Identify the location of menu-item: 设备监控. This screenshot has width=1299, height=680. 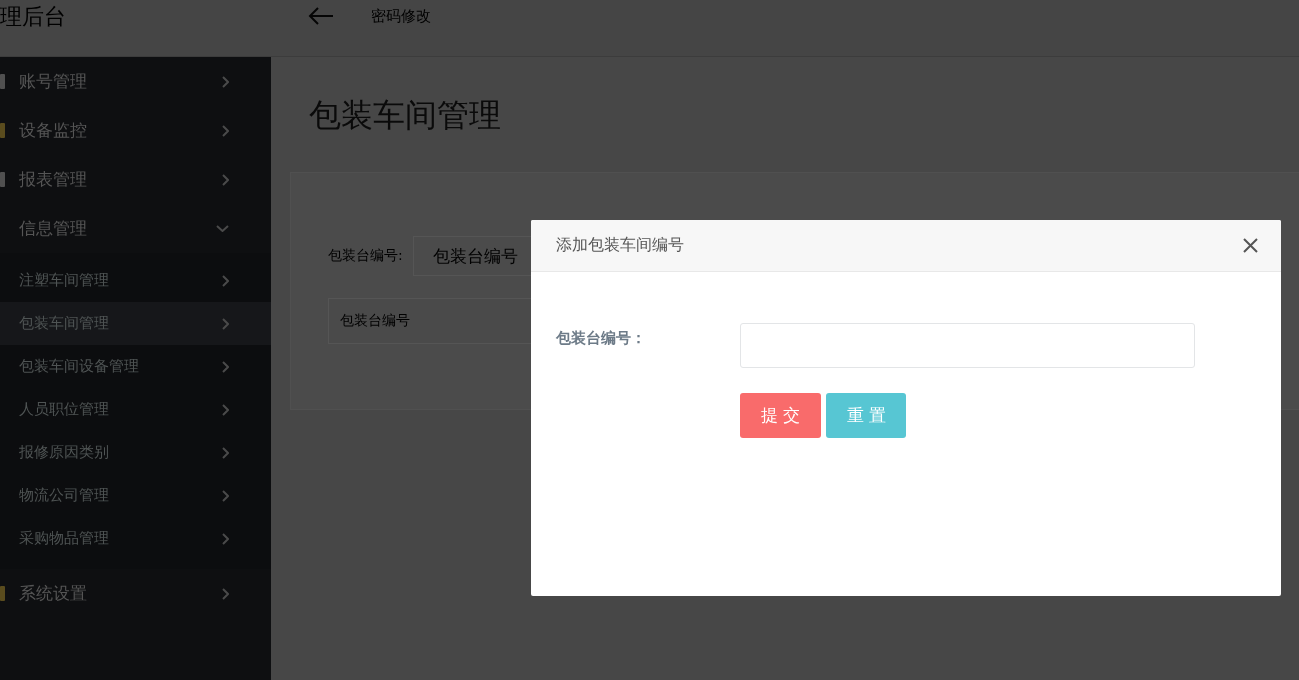
(135, 130).